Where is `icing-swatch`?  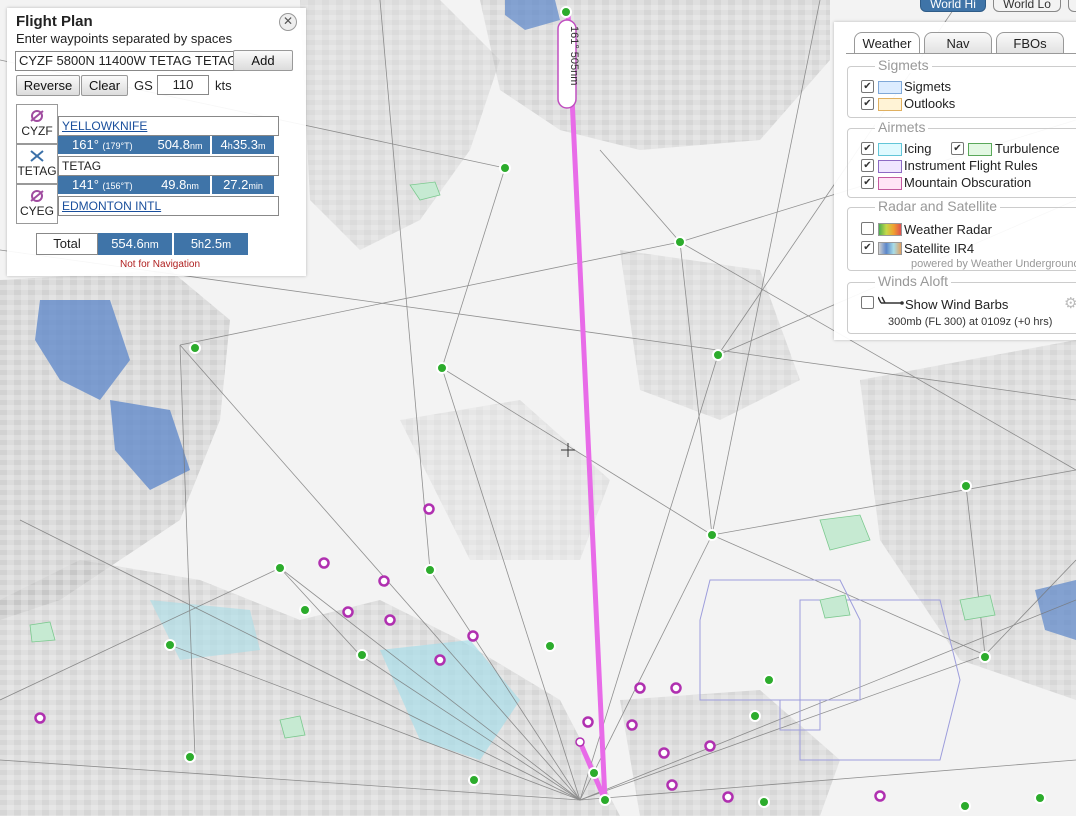
icing-swatch is located at coordinates (890, 149).